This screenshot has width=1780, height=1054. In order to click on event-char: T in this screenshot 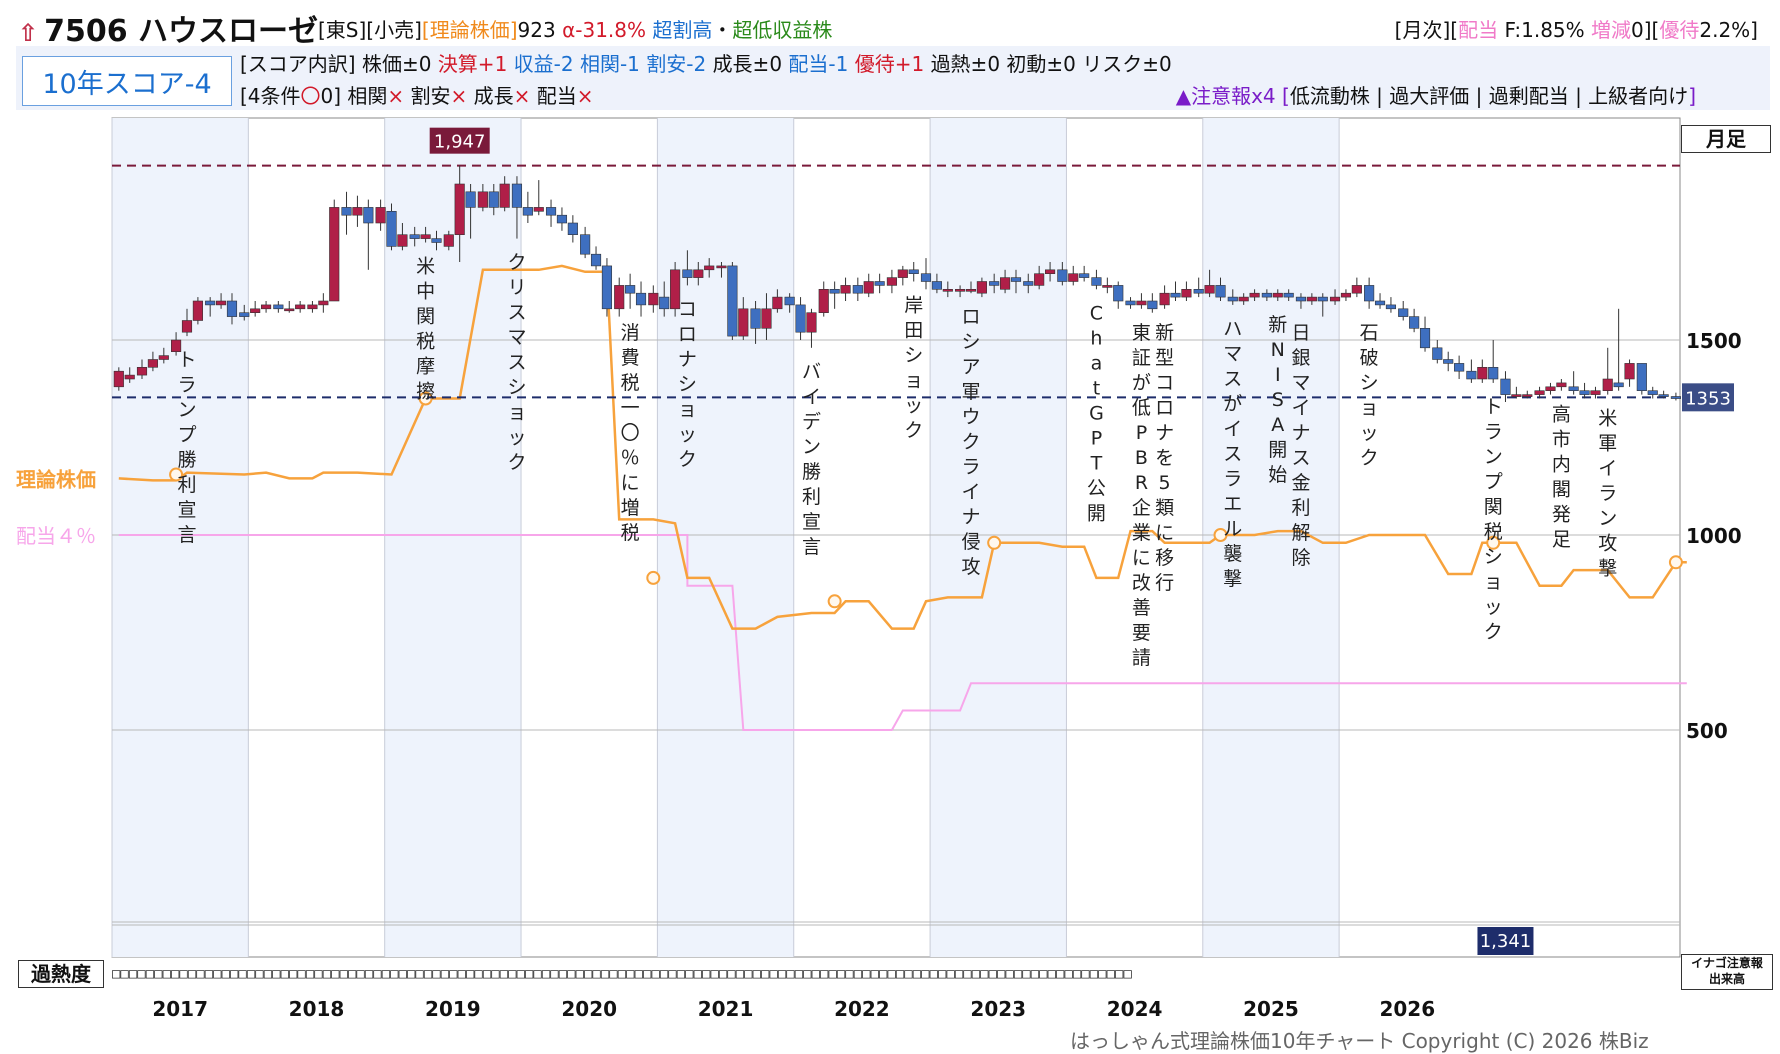, I will do `click(1096, 463)`.